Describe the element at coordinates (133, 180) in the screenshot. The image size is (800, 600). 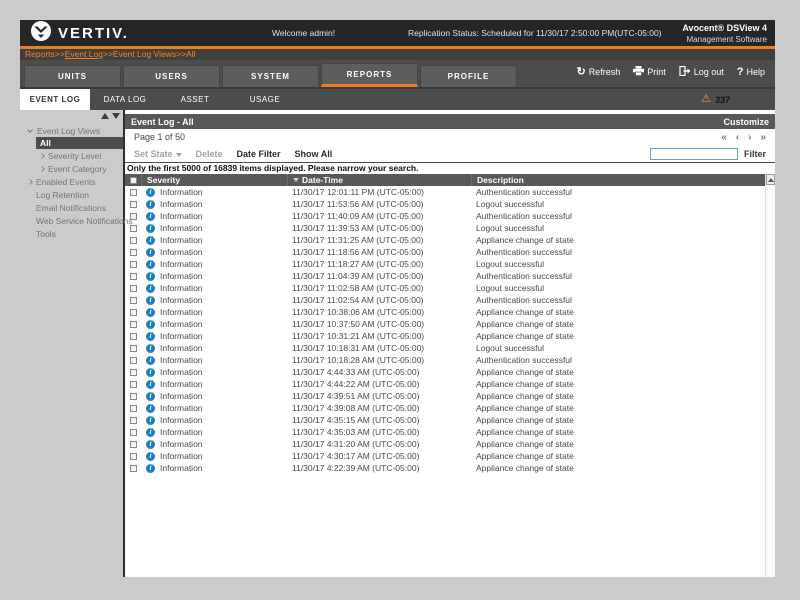
I see `select-all-checkbox` at that location.